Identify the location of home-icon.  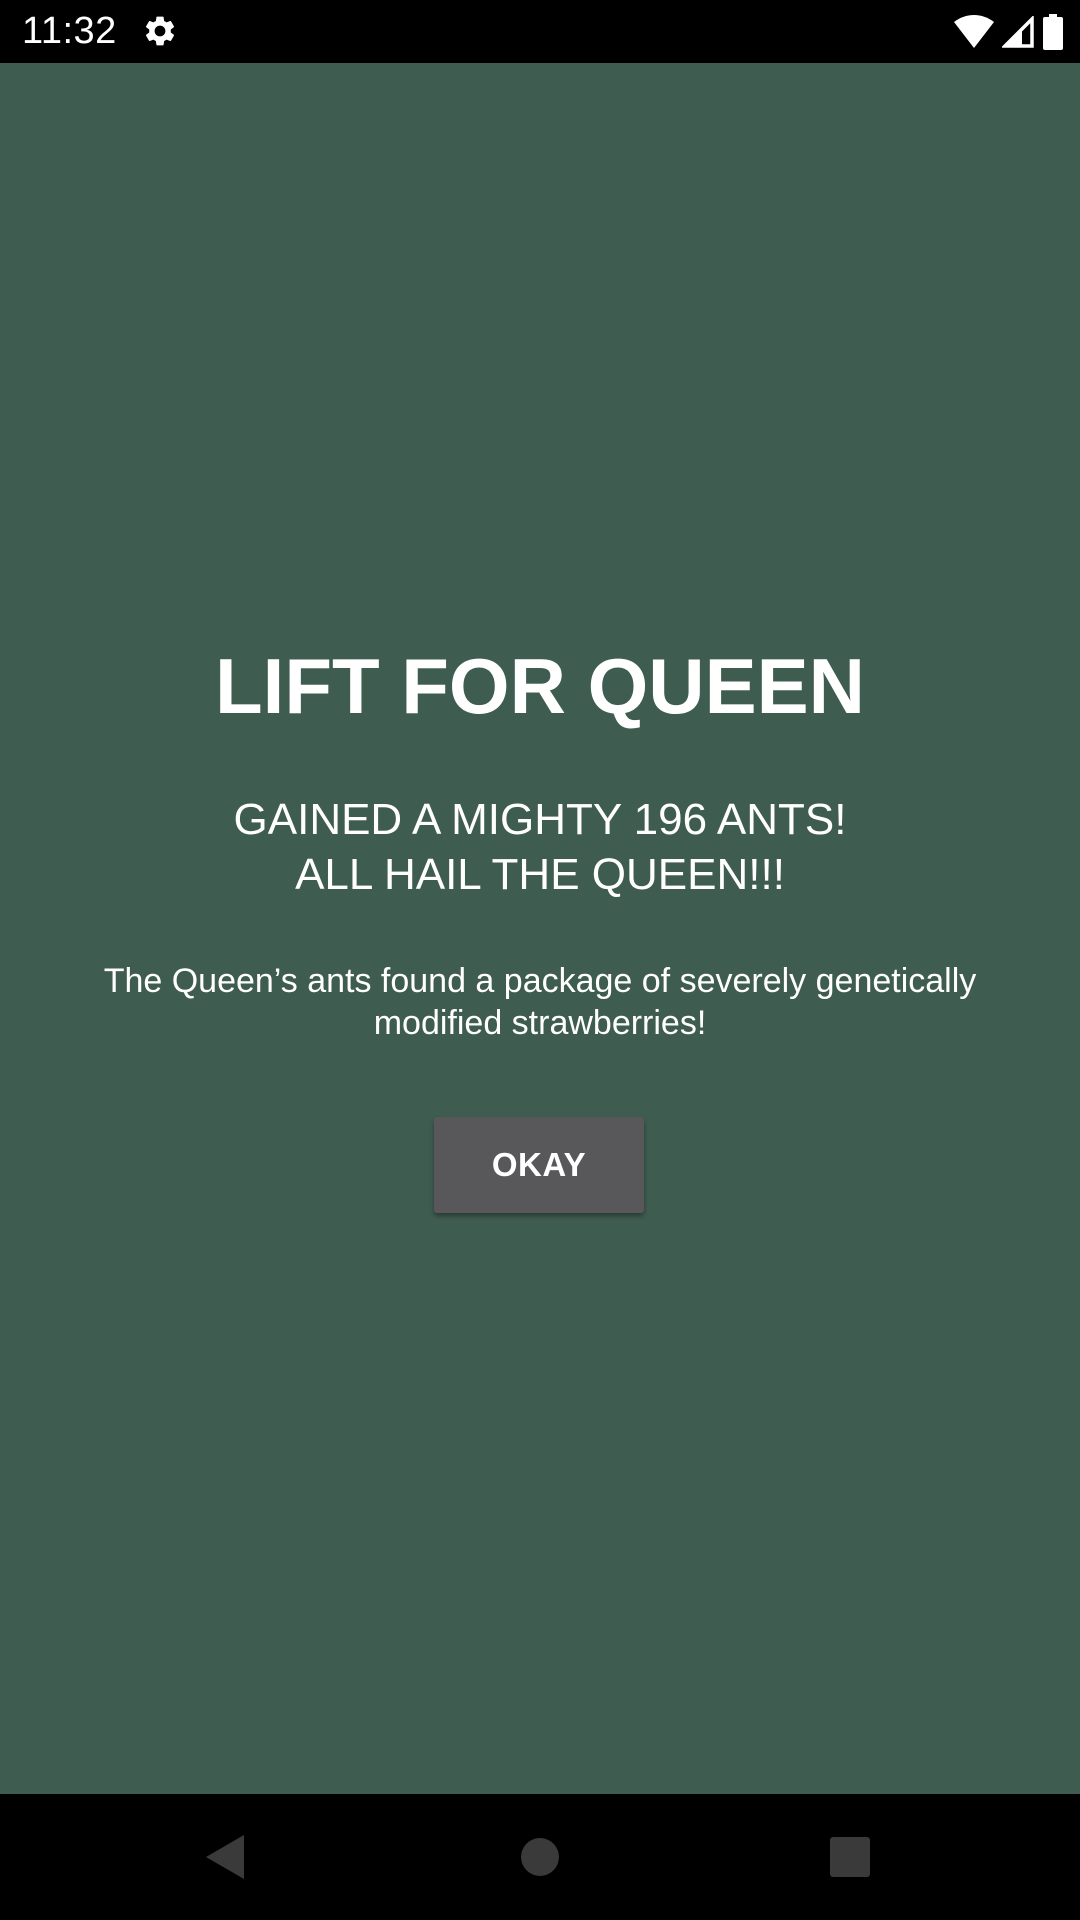
(540, 1857).